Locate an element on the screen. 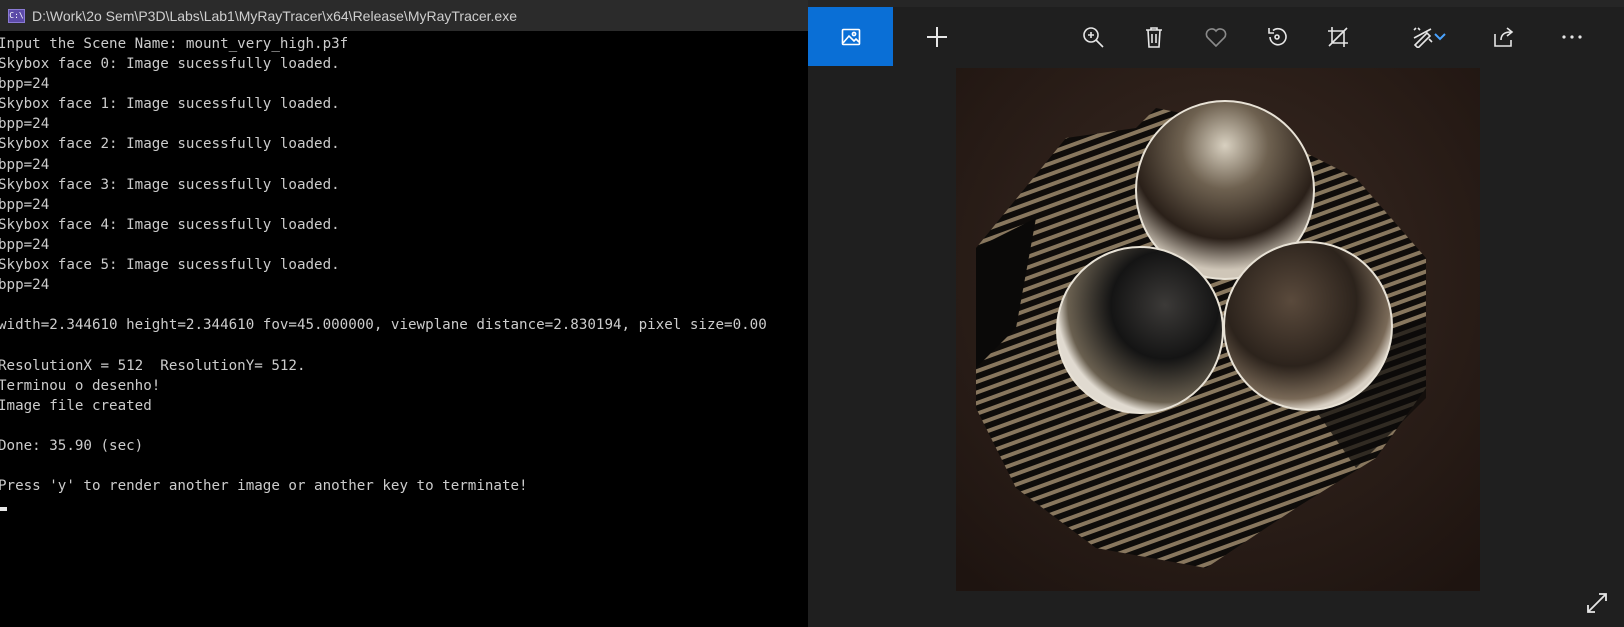 The height and width of the screenshot is (627, 1624). favorite-icon is located at coordinates (1216, 37).